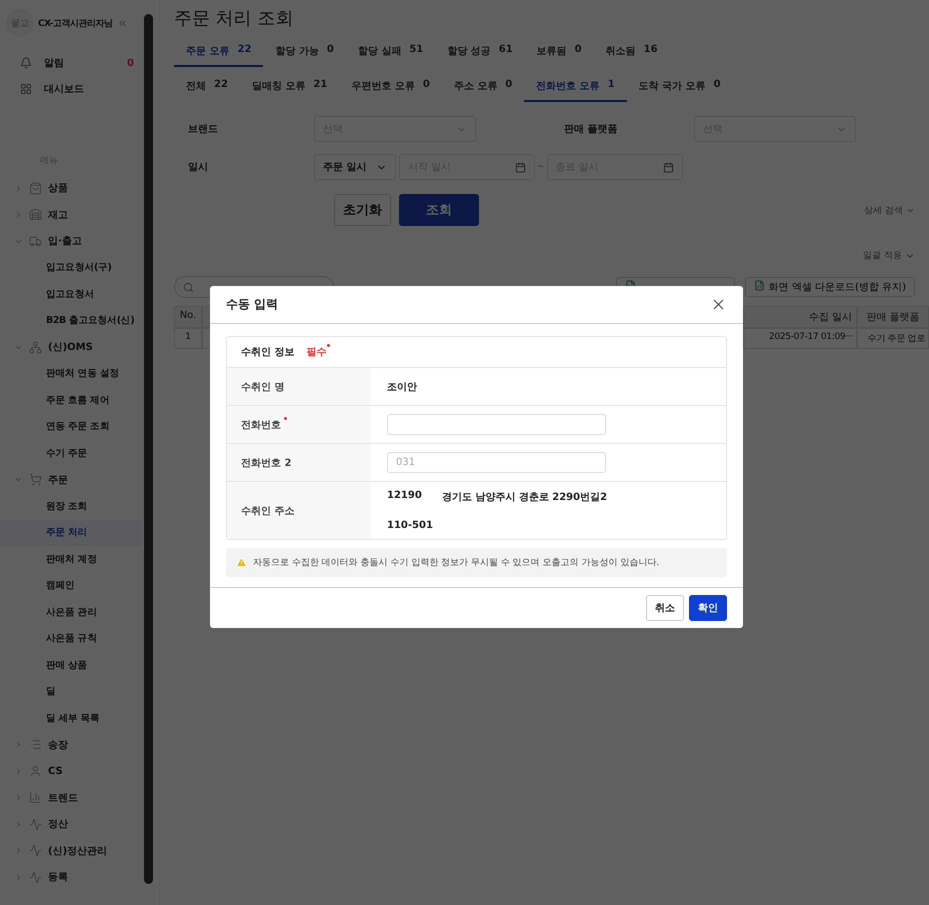 This screenshot has width=929, height=905. What do you see at coordinates (290, 88) in the screenshot?
I see `tab: 딜매칭 오류 21` at bounding box center [290, 88].